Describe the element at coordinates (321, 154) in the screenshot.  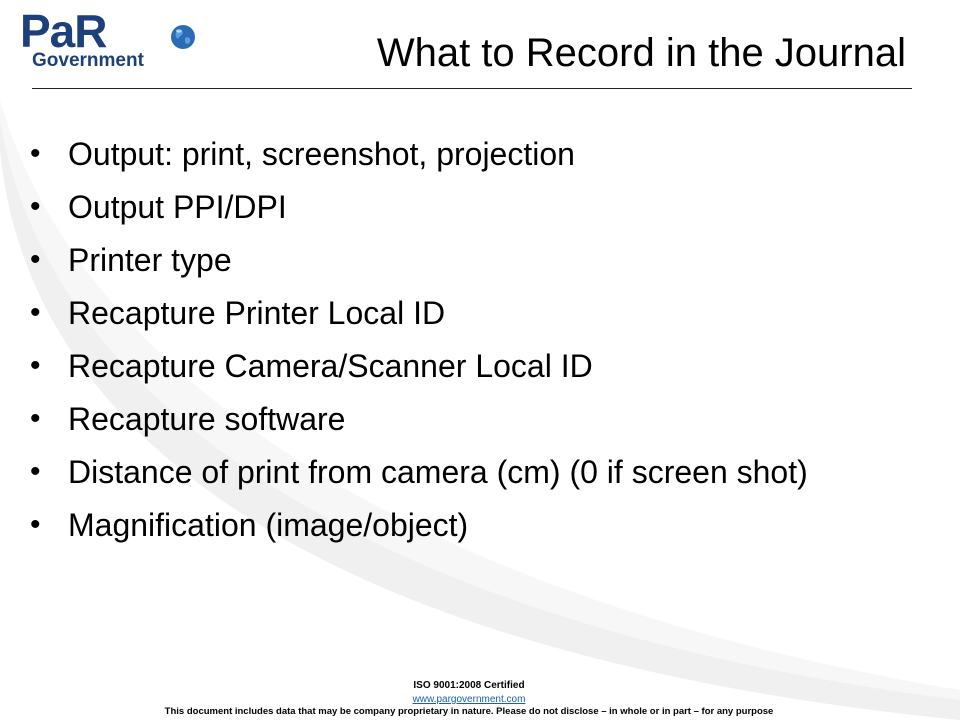
I see `bullet-text: Output: print, screenshot, projection` at that location.